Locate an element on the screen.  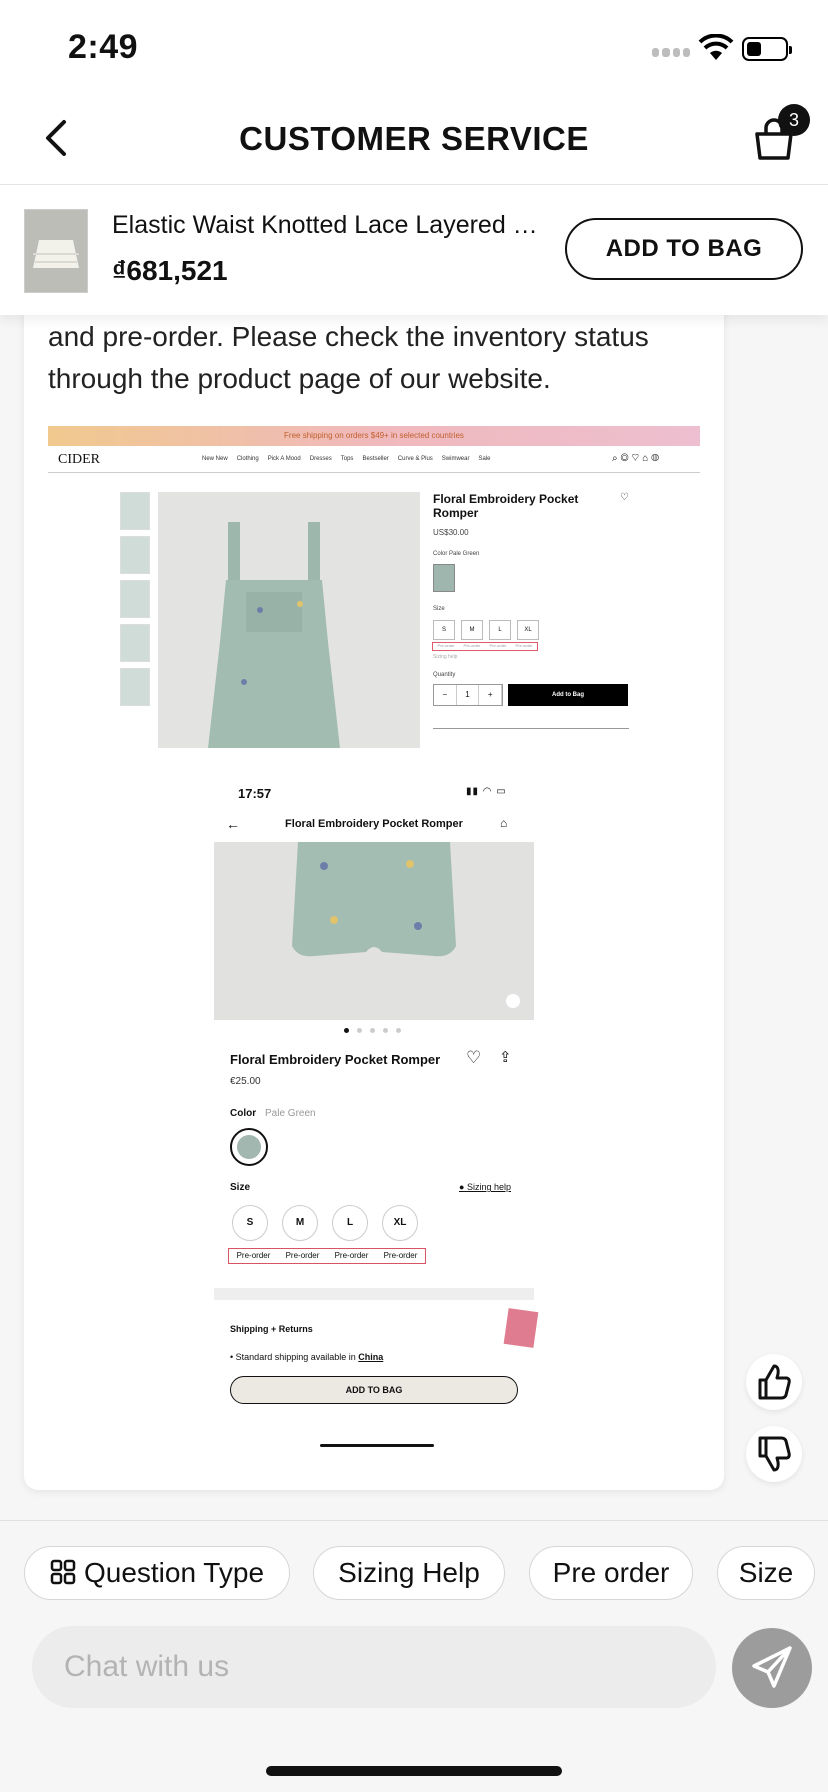
desktop-preorder-highlight: Pre-order Pre-order Pre-order Pre-order is located at coordinates (485, 646).